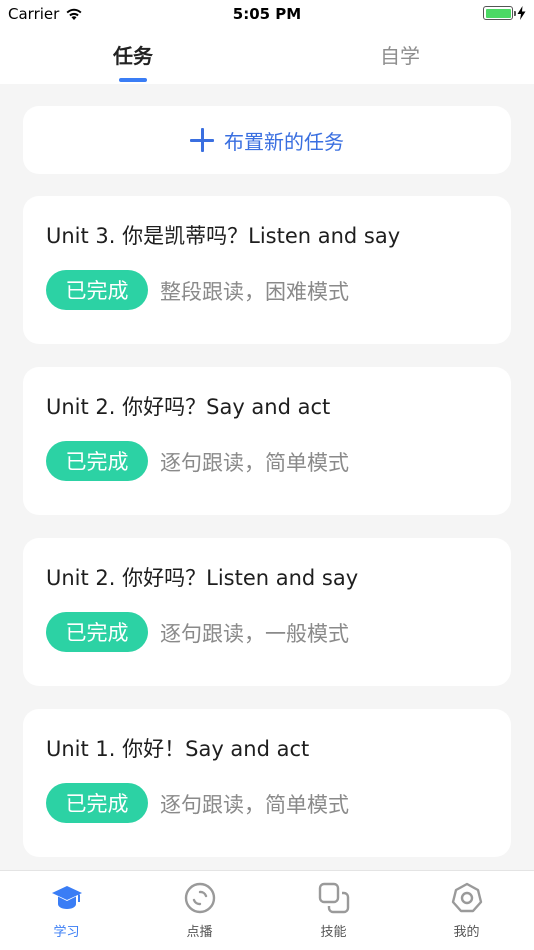  What do you see at coordinates (66, 897) in the screenshot?
I see `graduation-cap-icon` at bounding box center [66, 897].